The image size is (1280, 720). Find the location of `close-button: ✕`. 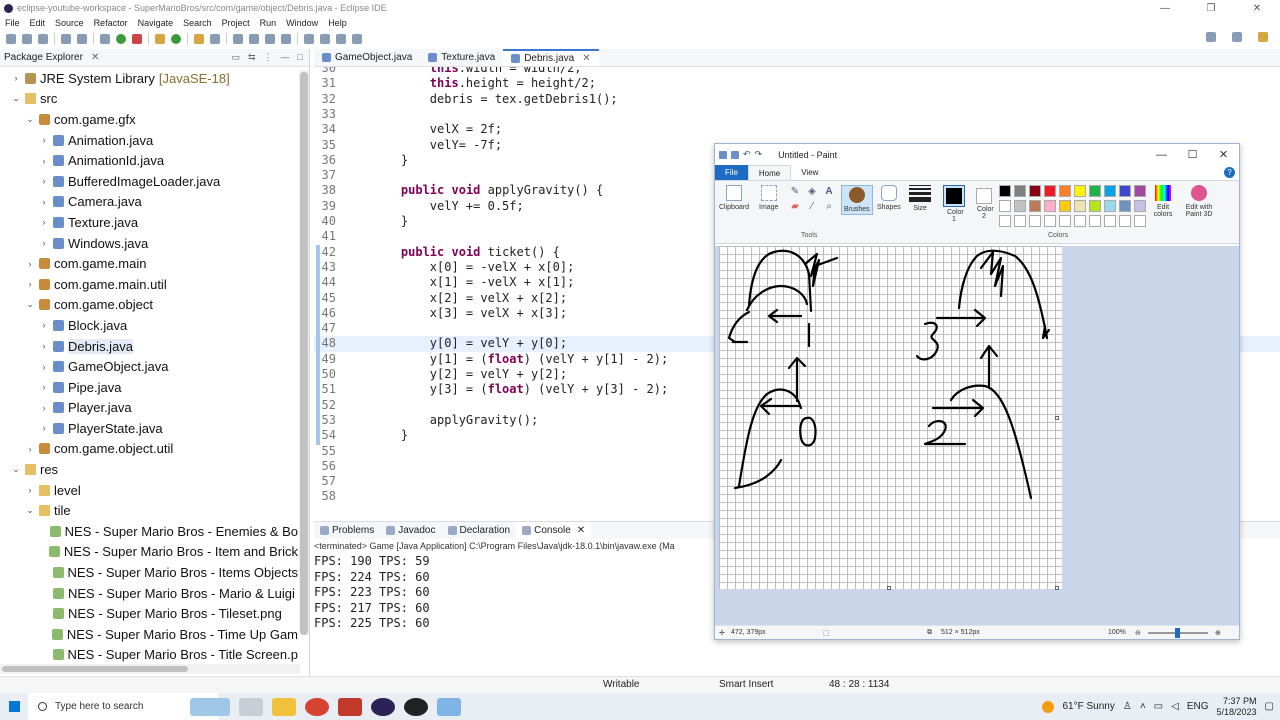

close-button: ✕ is located at coordinates (1257, 8).